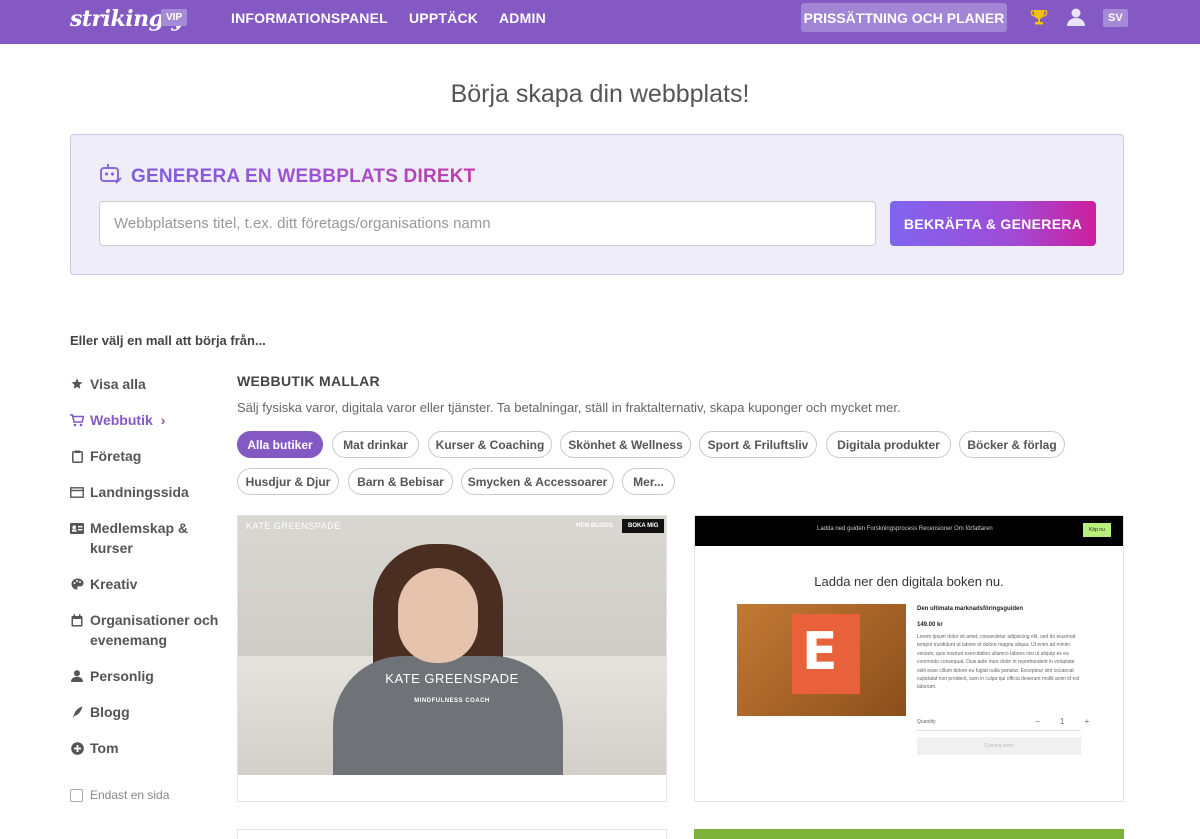 The image size is (1200, 839). What do you see at coordinates (490, 444) in the screenshot?
I see `filter-chip-courses: Kurser & Coaching` at bounding box center [490, 444].